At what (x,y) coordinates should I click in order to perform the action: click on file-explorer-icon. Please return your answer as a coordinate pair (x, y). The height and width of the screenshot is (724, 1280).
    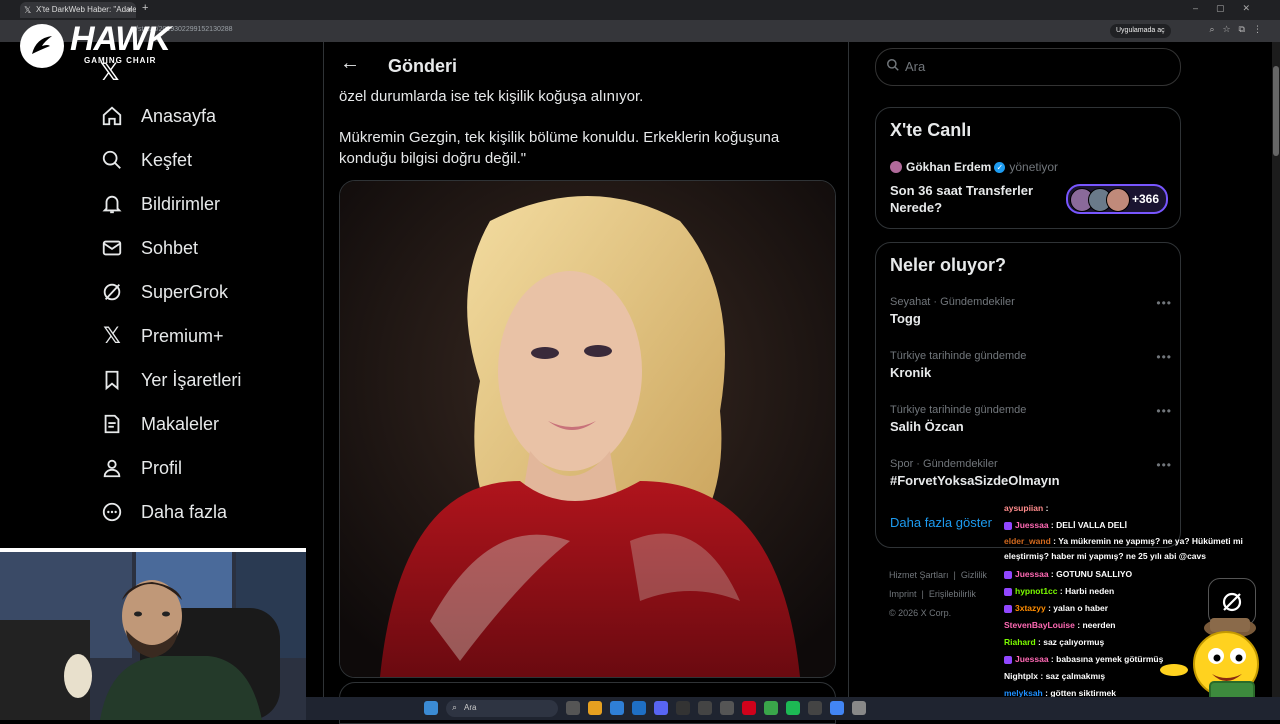
    Looking at the image, I should click on (595, 708).